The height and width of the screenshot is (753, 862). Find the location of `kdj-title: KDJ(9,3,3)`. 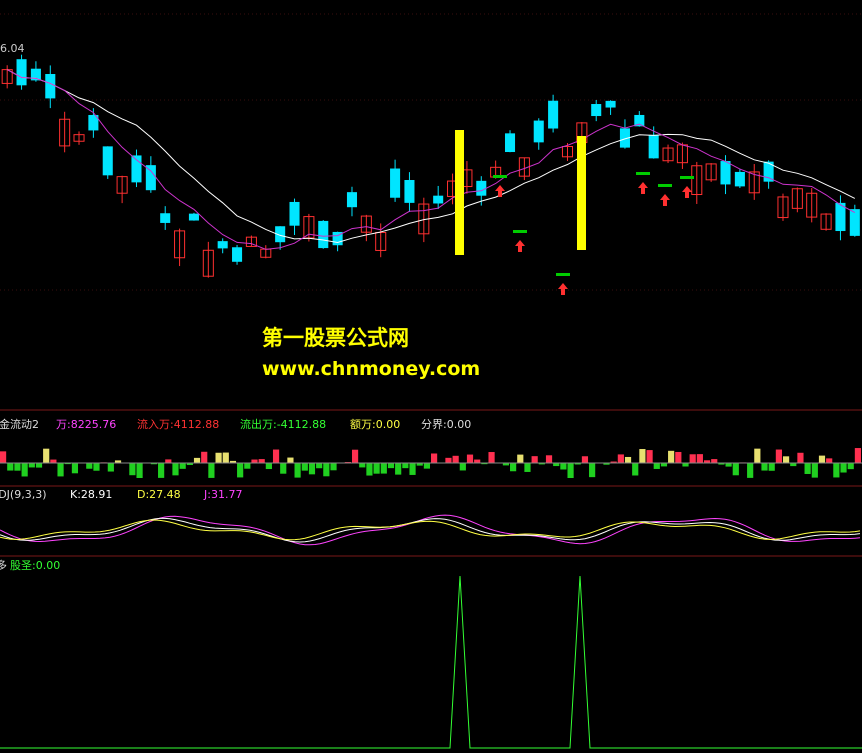

kdj-title: KDJ(9,3,3) is located at coordinates (23, 494).